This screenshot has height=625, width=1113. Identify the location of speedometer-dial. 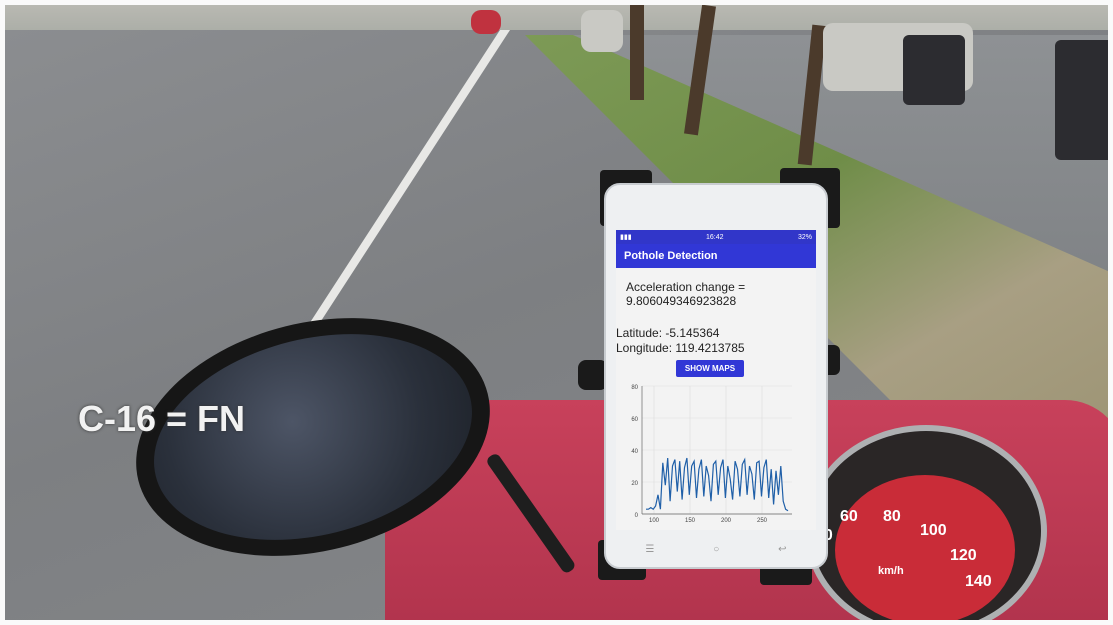
(925, 547).